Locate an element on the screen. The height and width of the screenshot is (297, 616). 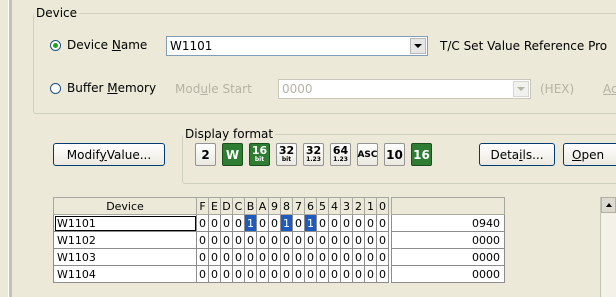
table-row: W1104 0 0 0 0 0 0 0 0 0 0 0 0 0 0 0 0 0000 is located at coordinates (279, 274).